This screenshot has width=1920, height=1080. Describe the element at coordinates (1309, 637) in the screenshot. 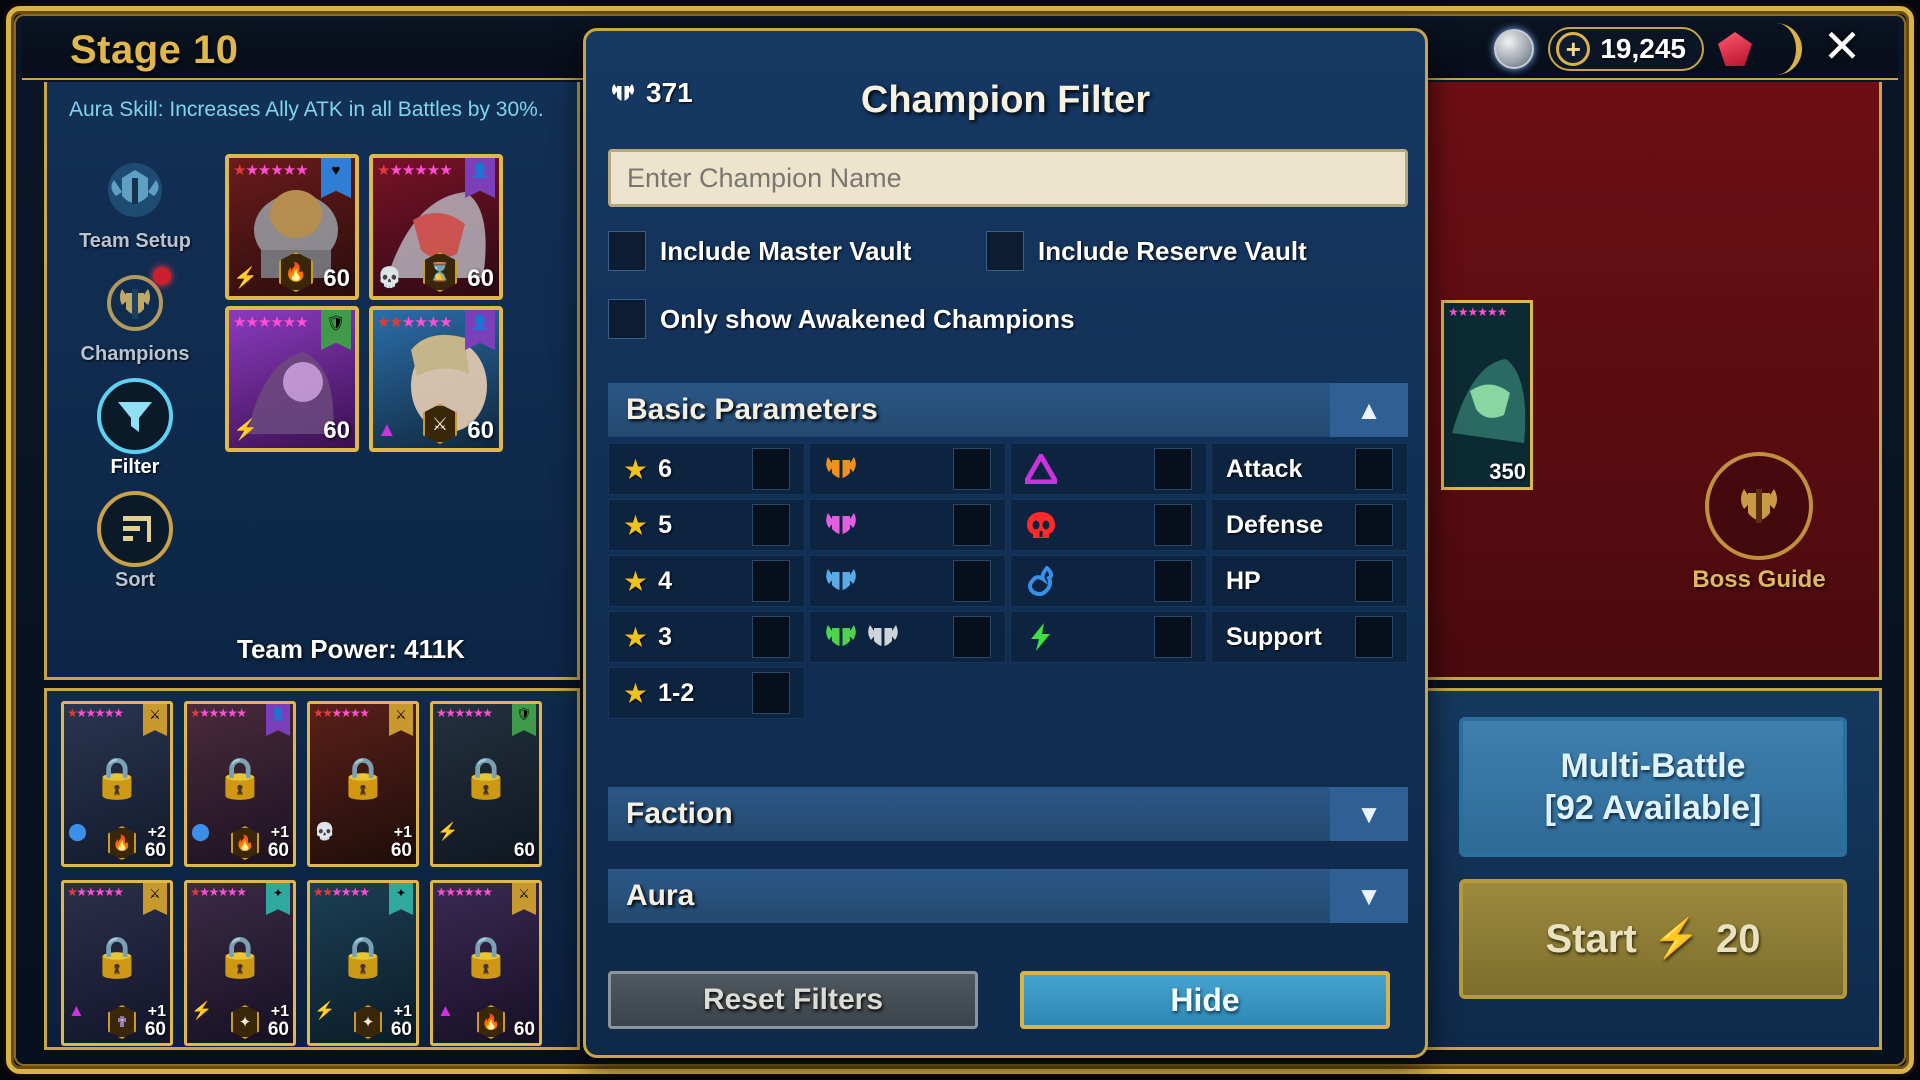

I see `role-row-support: Support` at that location.